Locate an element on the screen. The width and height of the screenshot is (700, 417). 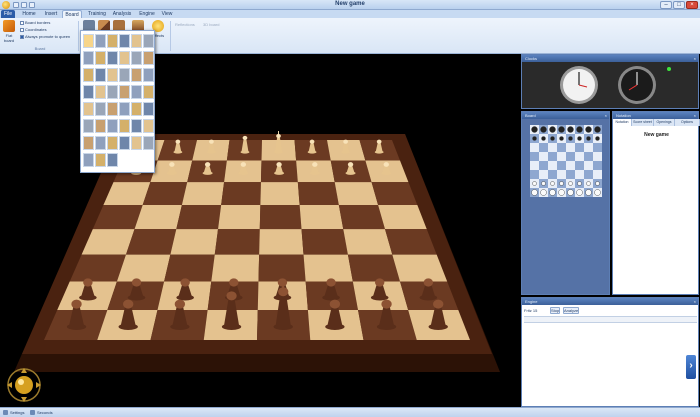
tab-board: Board is located at coordinates (72, 14).